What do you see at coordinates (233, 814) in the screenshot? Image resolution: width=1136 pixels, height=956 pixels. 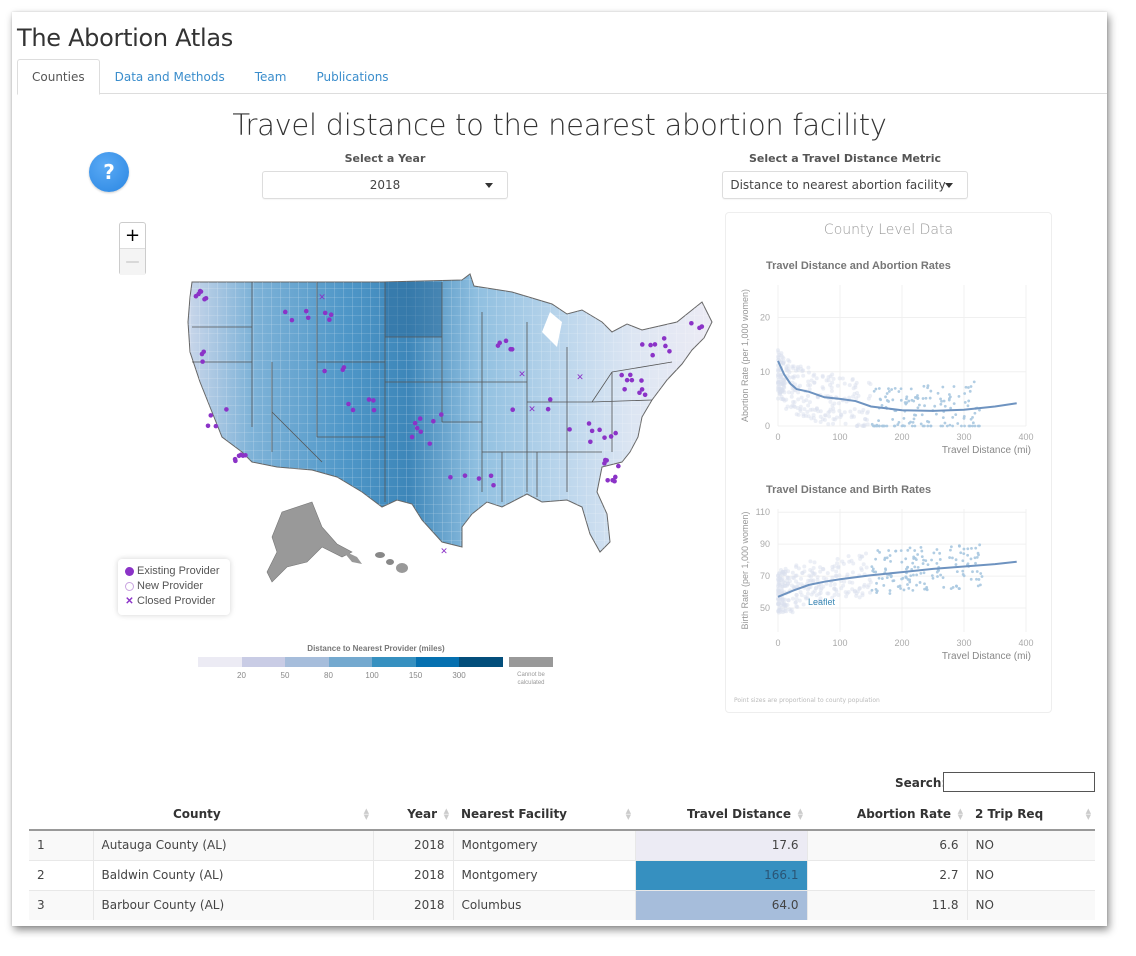 I see `col-county: County ▲ ▼` at bounding box center [233, 814].